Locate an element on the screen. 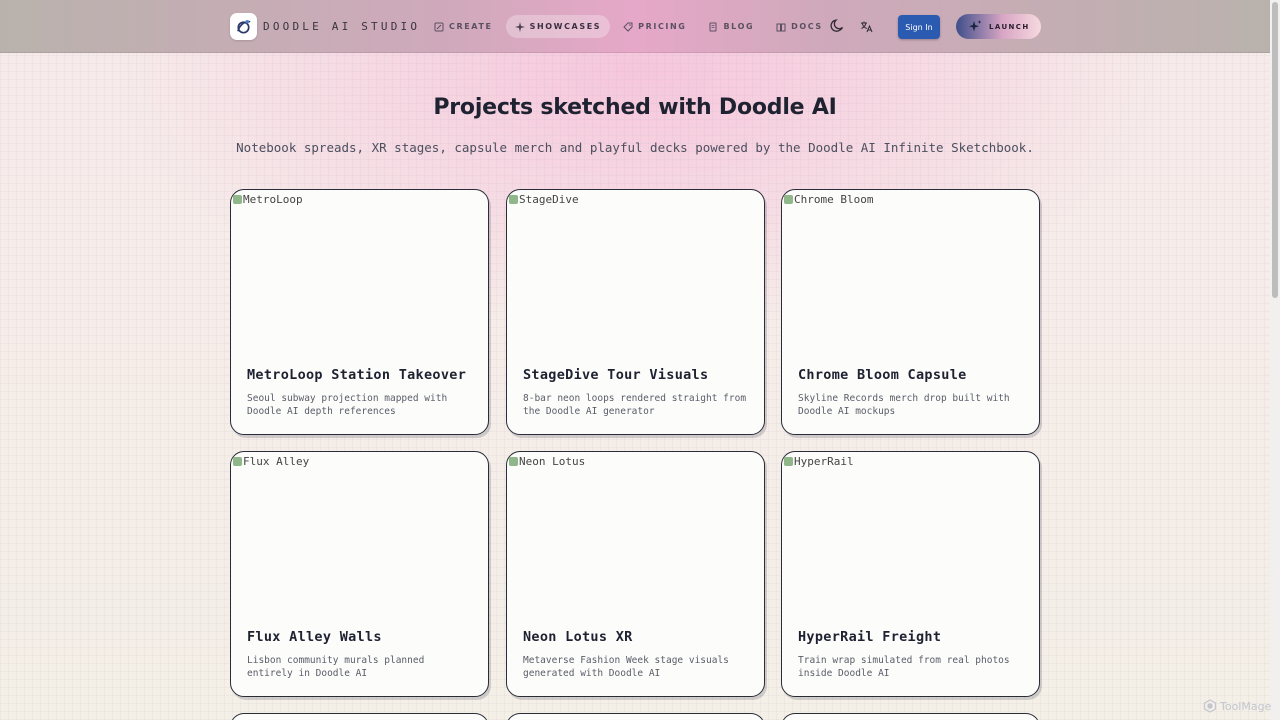 The width and height of the screenshot is (1280, 720). launch-label: LAUNCH is located at coordinates (1009, 26).